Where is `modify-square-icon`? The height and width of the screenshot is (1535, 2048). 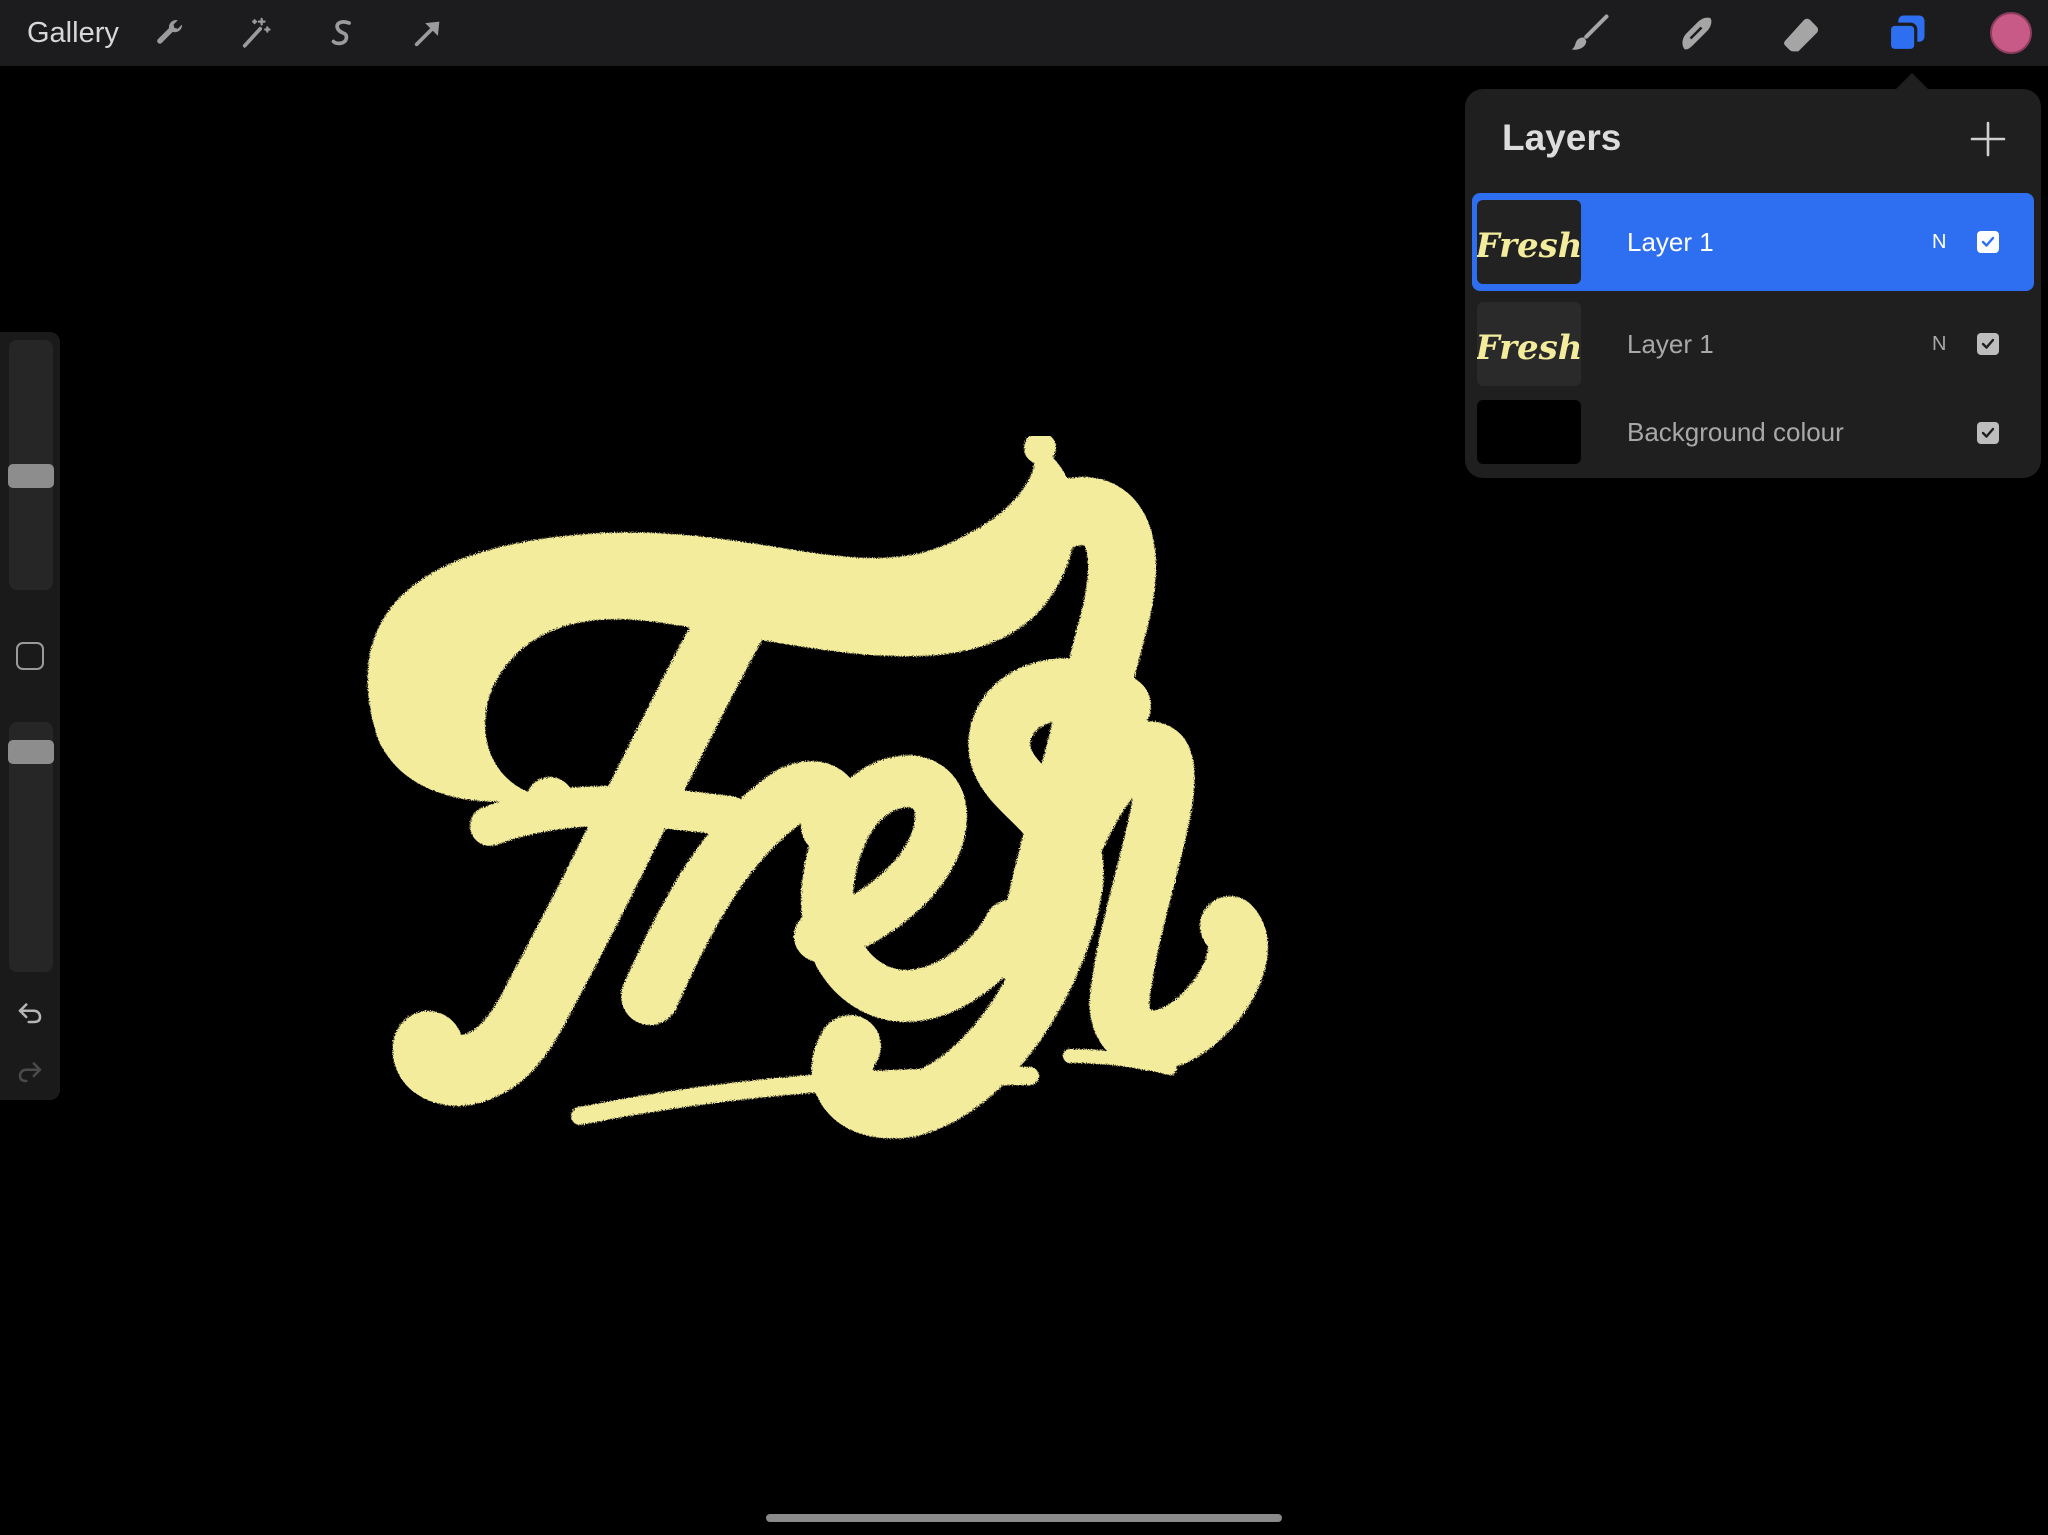
modify-square-icon is located at coordinates (30, 656).